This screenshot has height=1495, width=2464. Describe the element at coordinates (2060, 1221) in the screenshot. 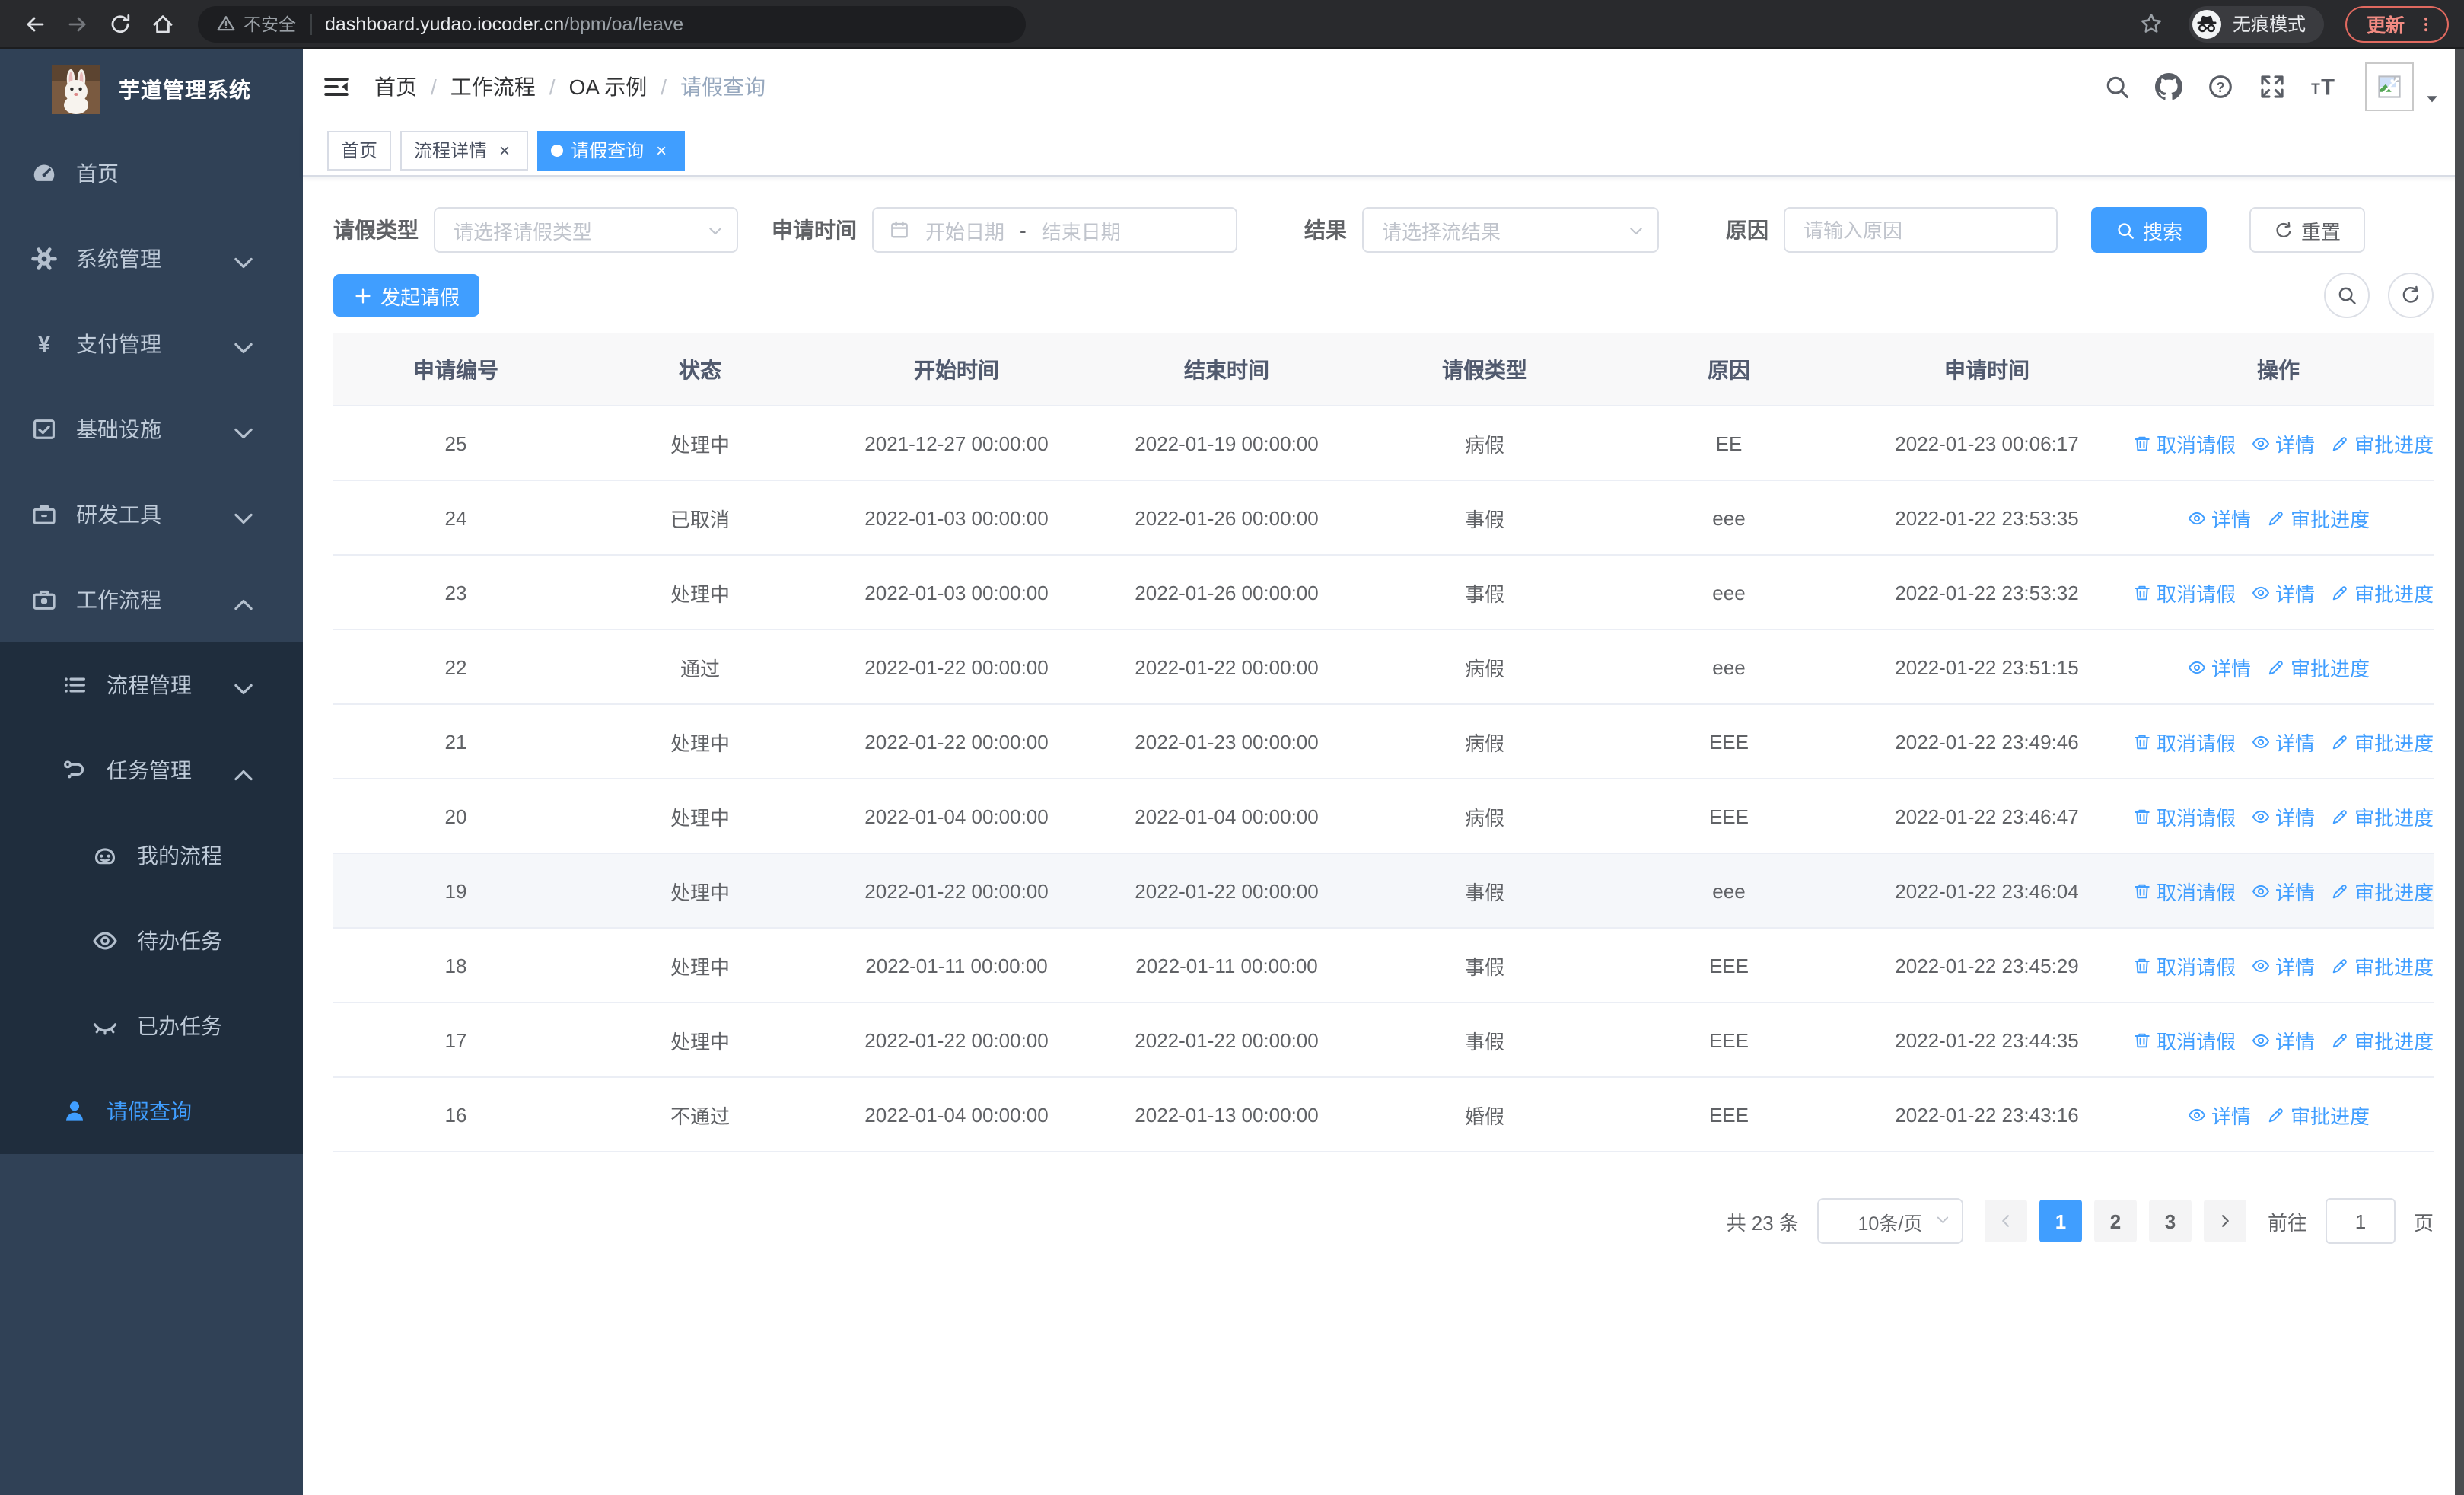

I see `page-button-1: 1` at that location.